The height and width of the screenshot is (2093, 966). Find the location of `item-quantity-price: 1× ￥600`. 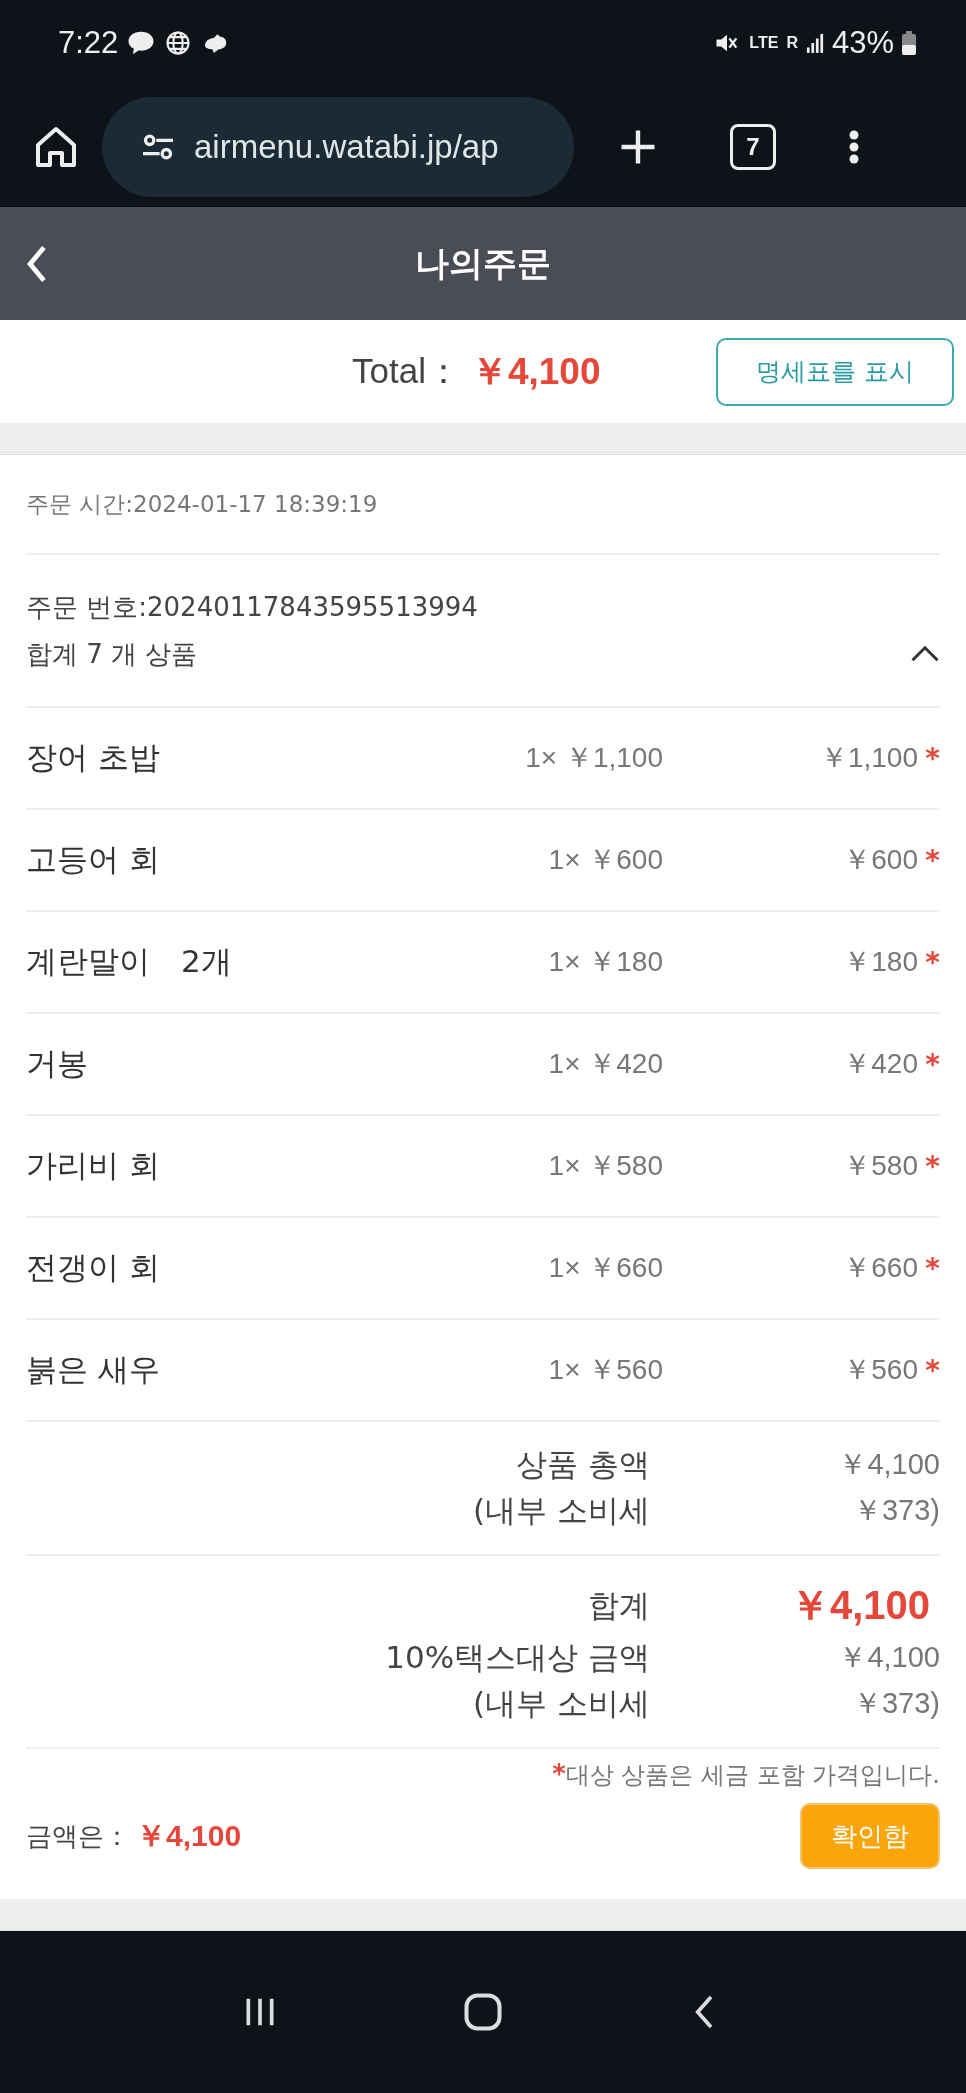

item-quantity-price: 1× ￥600 is located at coordinates (605, 860).